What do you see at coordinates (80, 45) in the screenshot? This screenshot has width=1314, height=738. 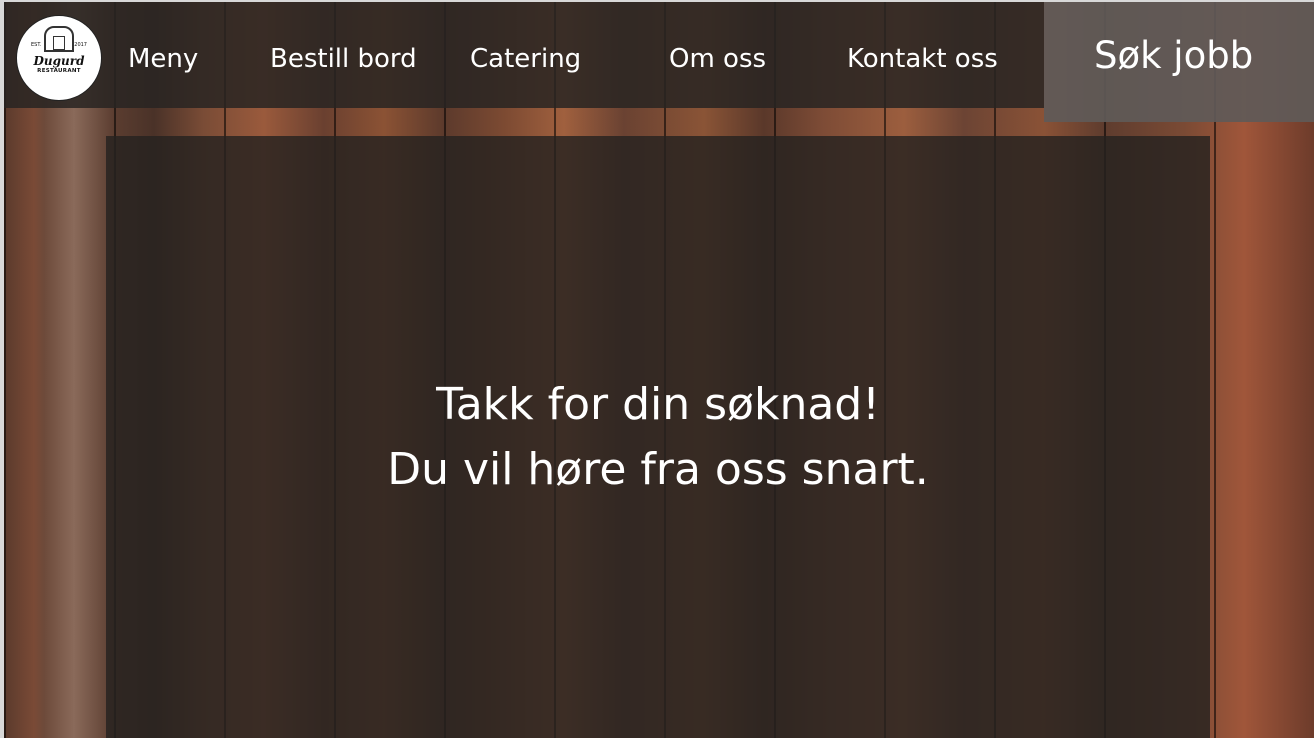 I see `logo-year: 2017` at bounding box center [80, 45].